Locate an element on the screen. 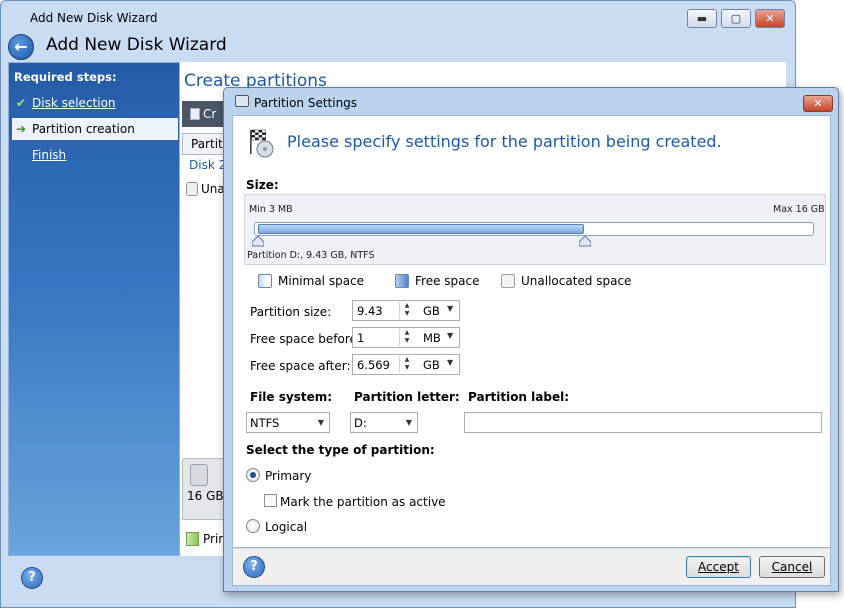  file-system-value: NTFS is located at coordinates (265, 423).